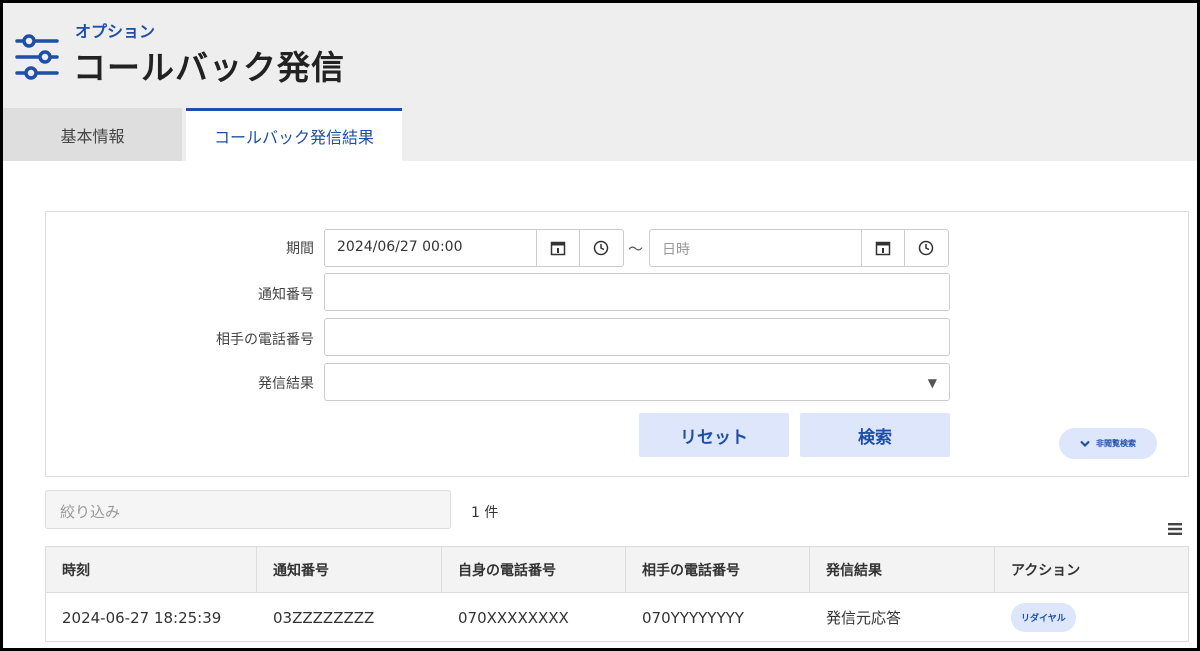 The width and height of the screenshot is (1200, 651). I want to click on tab-basic-info: 基本情報, so click(92, 134).